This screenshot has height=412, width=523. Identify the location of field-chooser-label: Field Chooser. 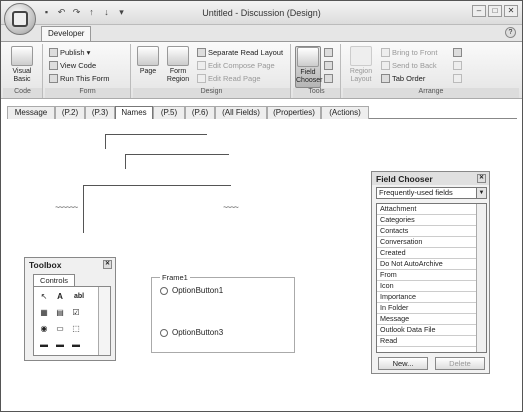
(309, 76).